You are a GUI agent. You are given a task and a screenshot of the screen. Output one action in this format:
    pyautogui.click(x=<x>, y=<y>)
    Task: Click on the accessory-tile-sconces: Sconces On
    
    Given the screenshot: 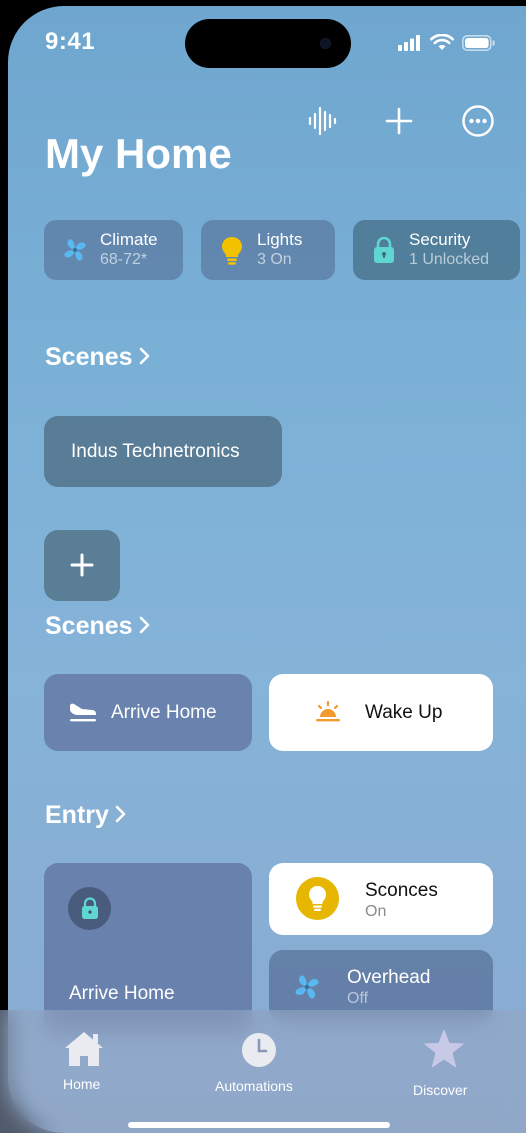 What is the action you would take?
    pyautogui.click(x=381, y=899)
    